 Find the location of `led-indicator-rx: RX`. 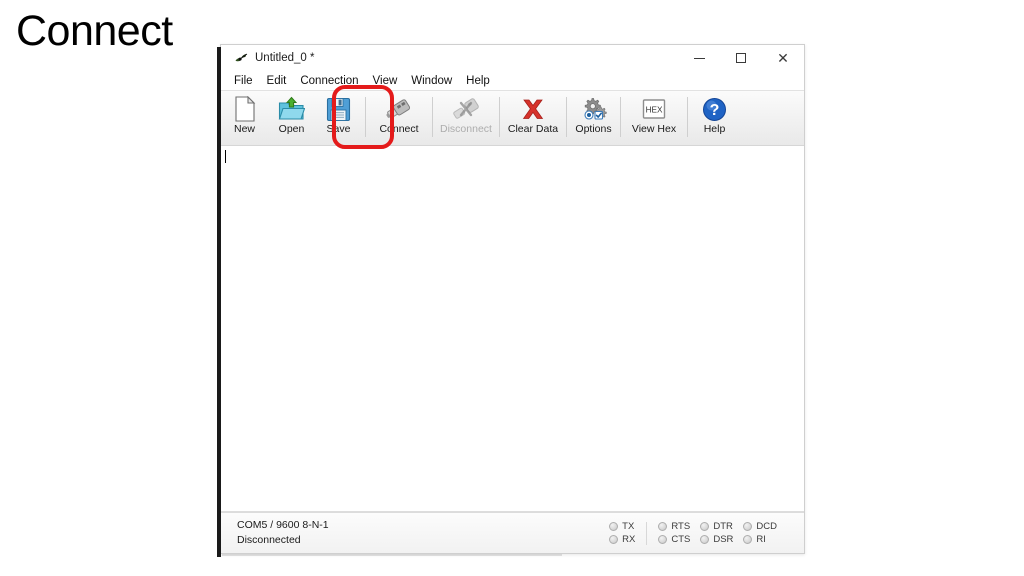

led-indicator-rx: RX is located at coordinates (622, 540).